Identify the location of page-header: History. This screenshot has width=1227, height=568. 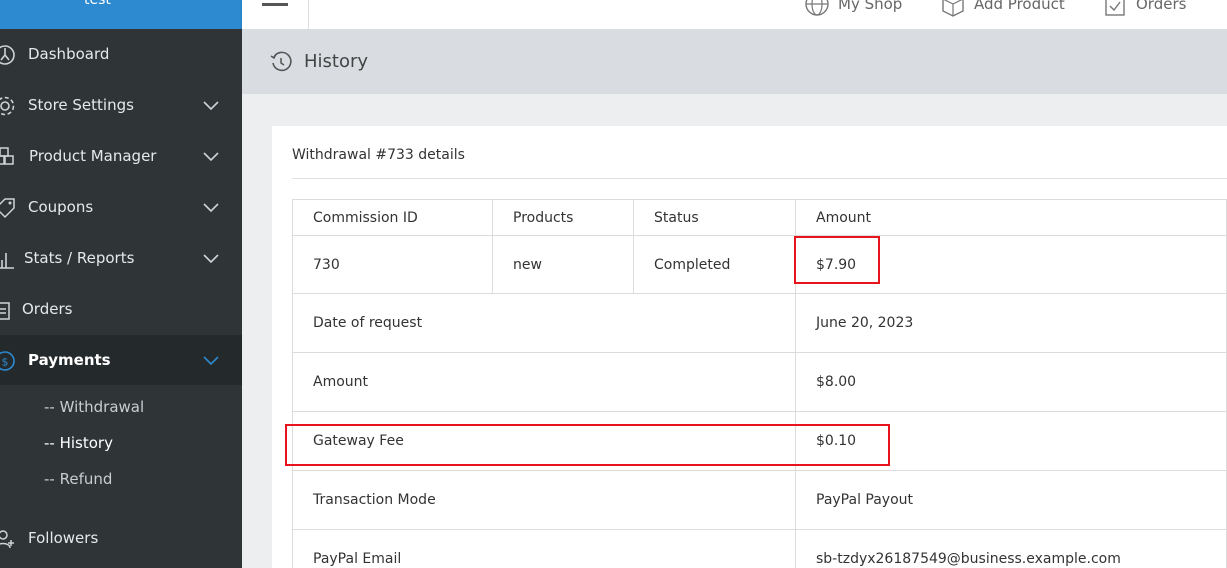
(734, 61).